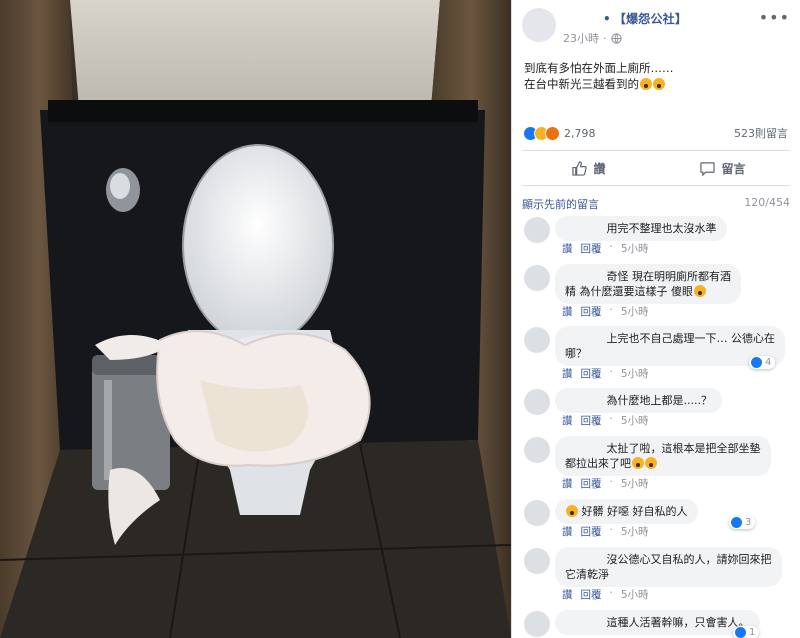  I want to click on post-meta: 23小時 ·, so click(592, 38).